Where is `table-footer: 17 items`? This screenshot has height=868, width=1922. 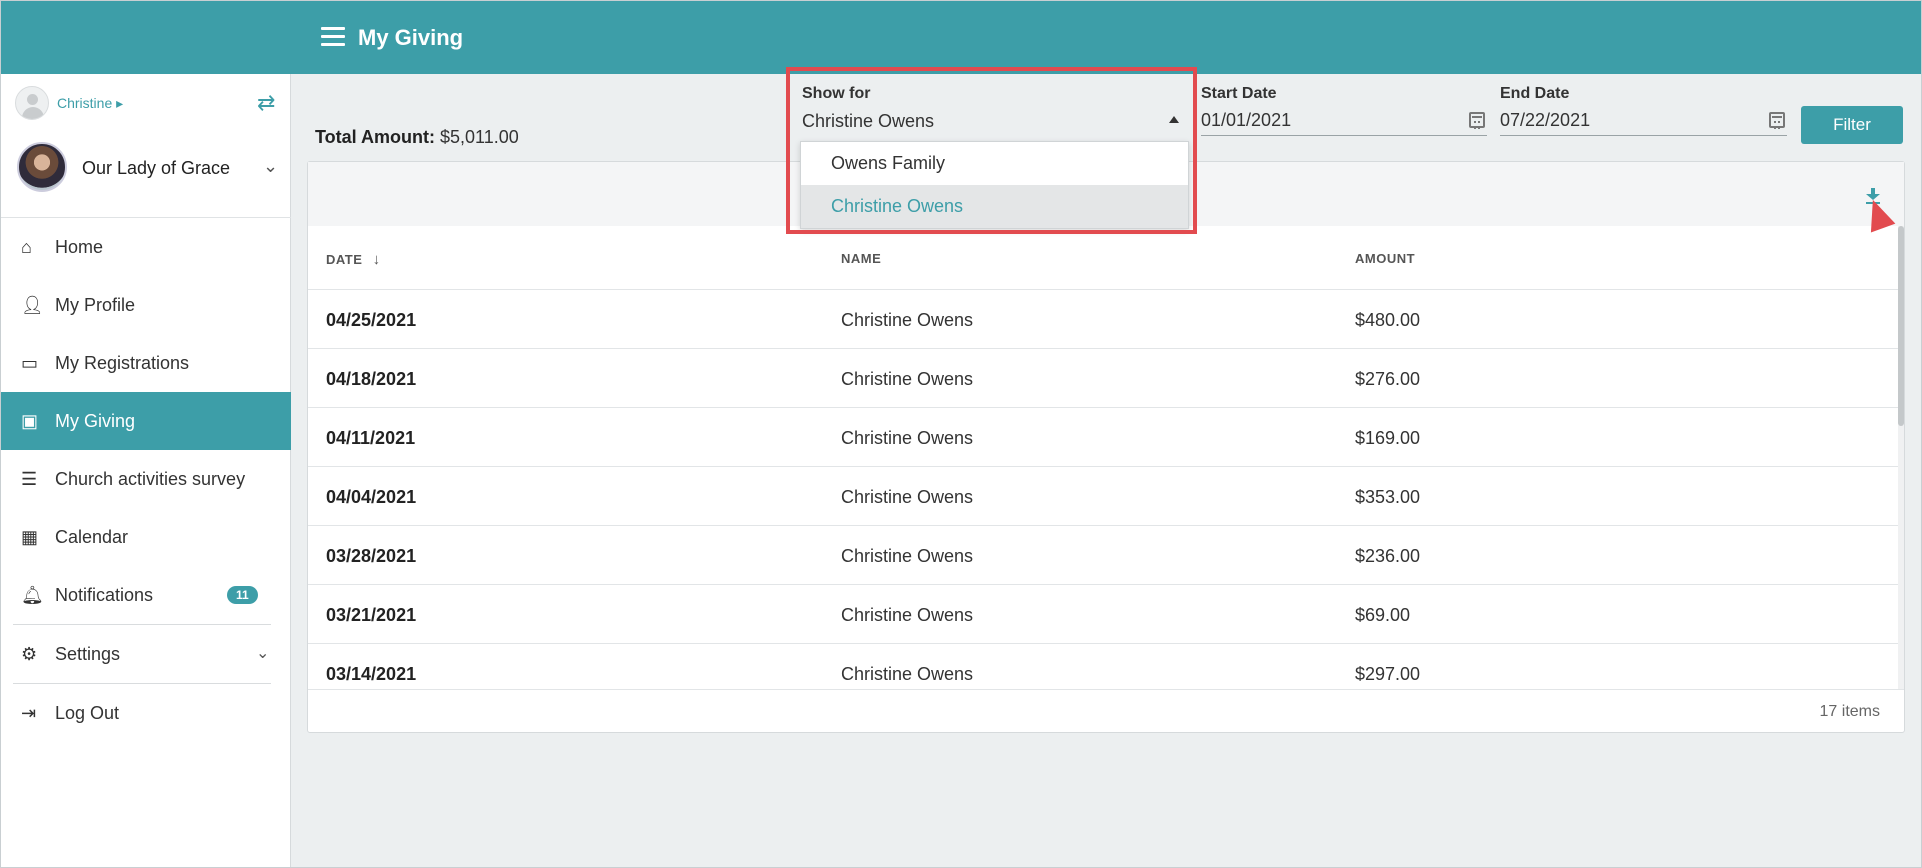
table-footer: 17 items is located at coordinates (1106, 711).